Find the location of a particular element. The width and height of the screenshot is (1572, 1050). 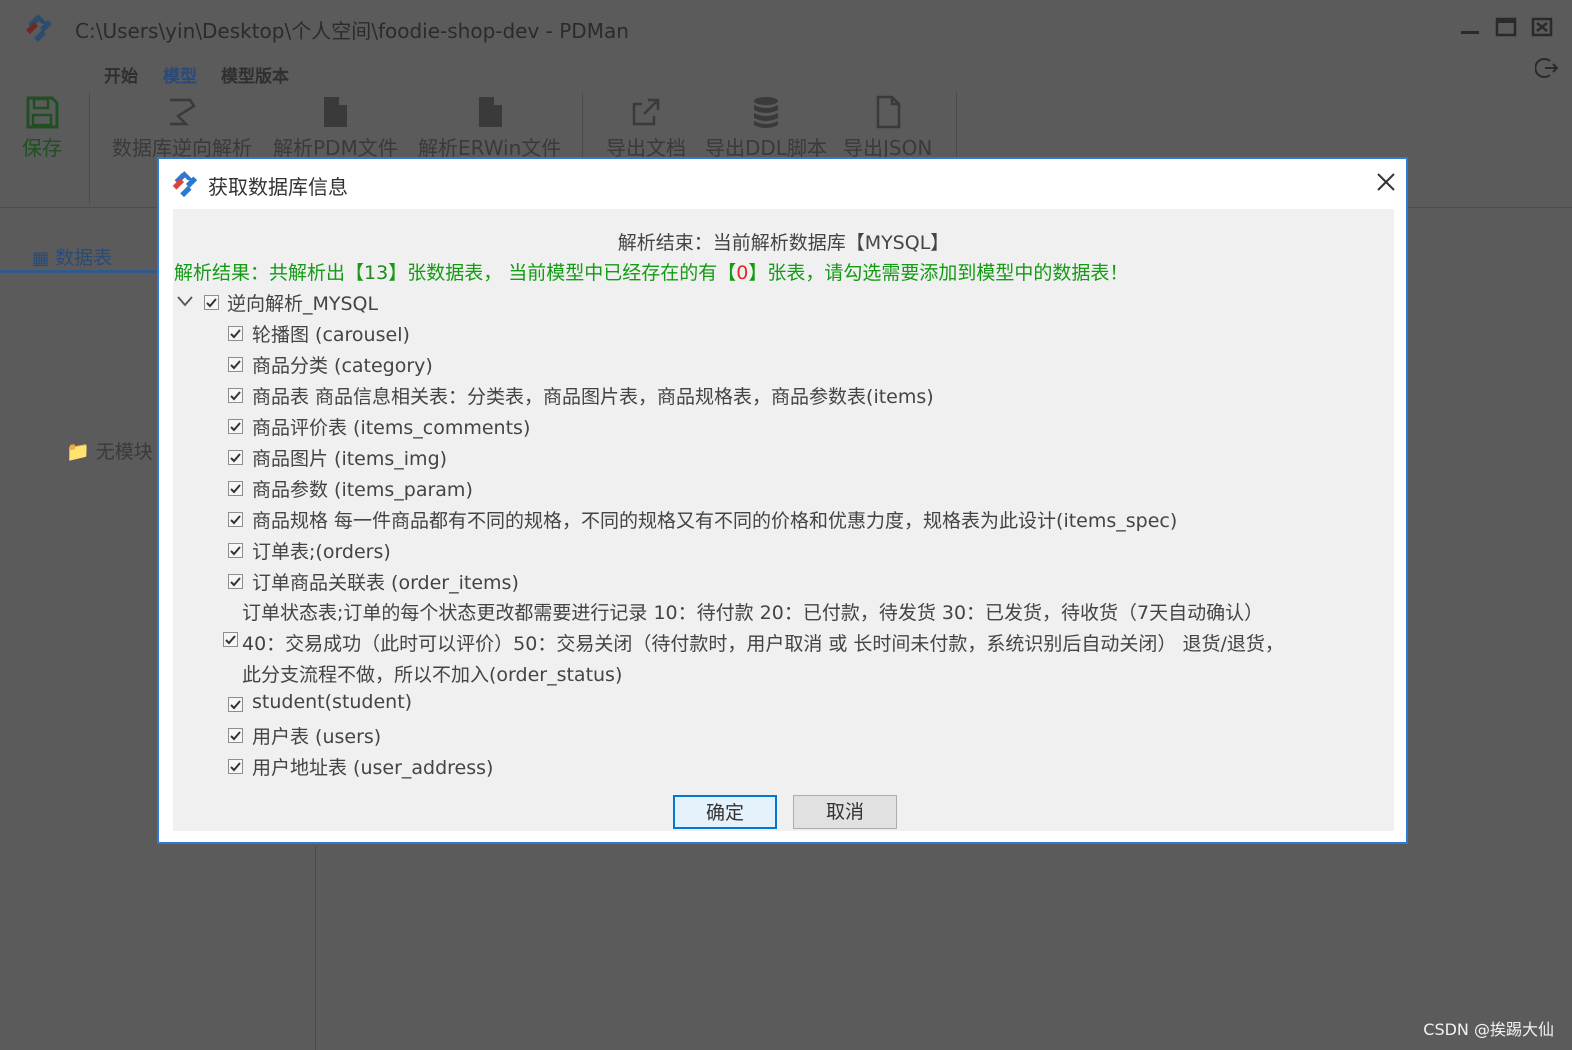

table-label: 商品图片 (items_img) is located at coordinates (350, 459).